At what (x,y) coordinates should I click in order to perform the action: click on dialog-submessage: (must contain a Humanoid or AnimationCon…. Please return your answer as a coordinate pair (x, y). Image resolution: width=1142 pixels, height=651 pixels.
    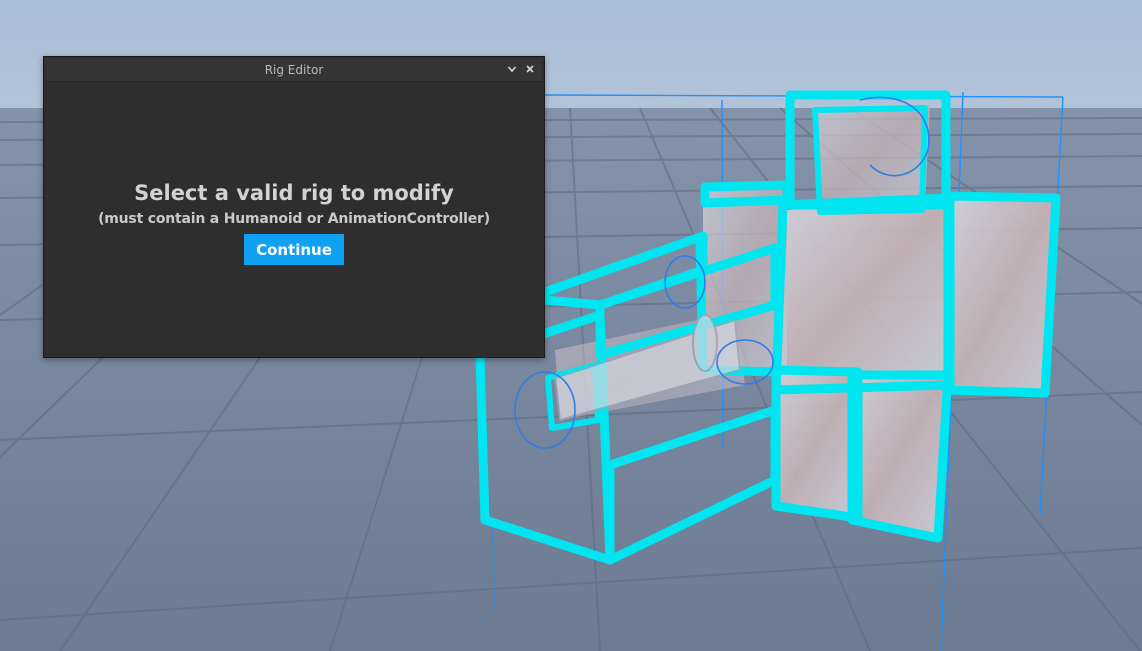
    Looking at the image, I should click on (294, 219).